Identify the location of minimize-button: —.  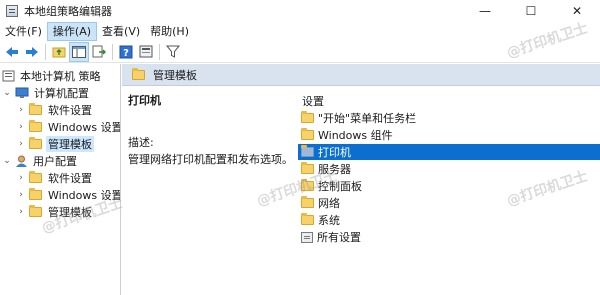
(485, 11).